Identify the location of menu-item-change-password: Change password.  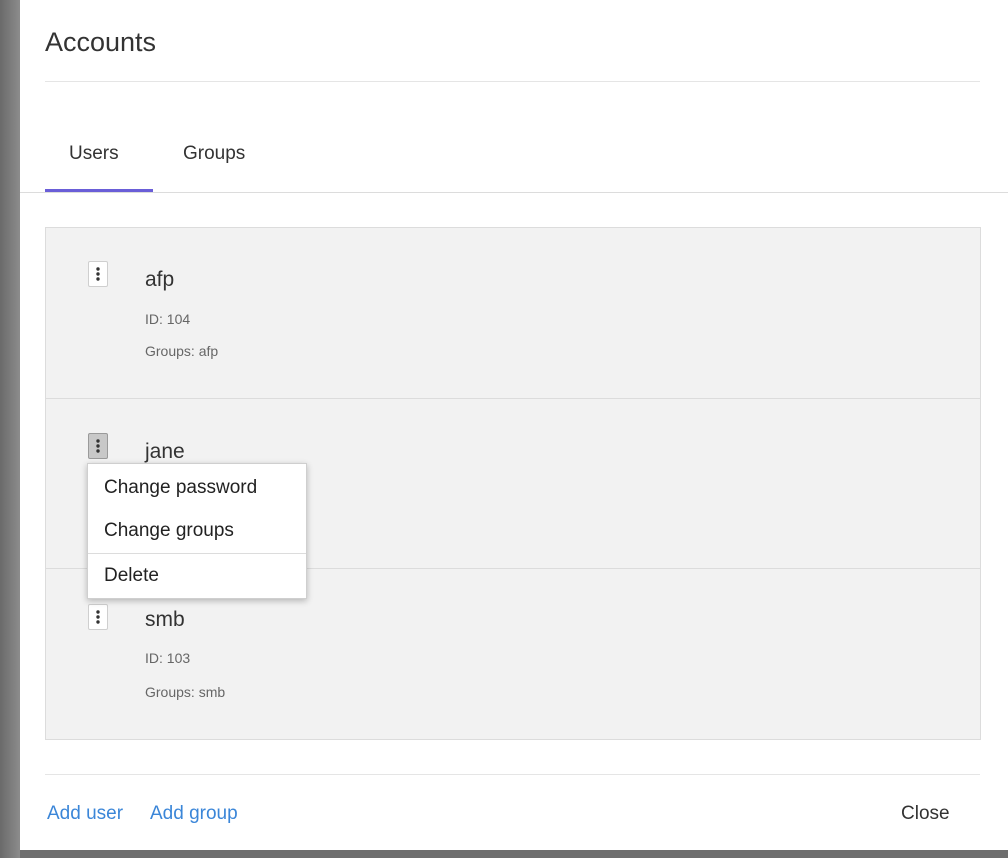
(197, 488).